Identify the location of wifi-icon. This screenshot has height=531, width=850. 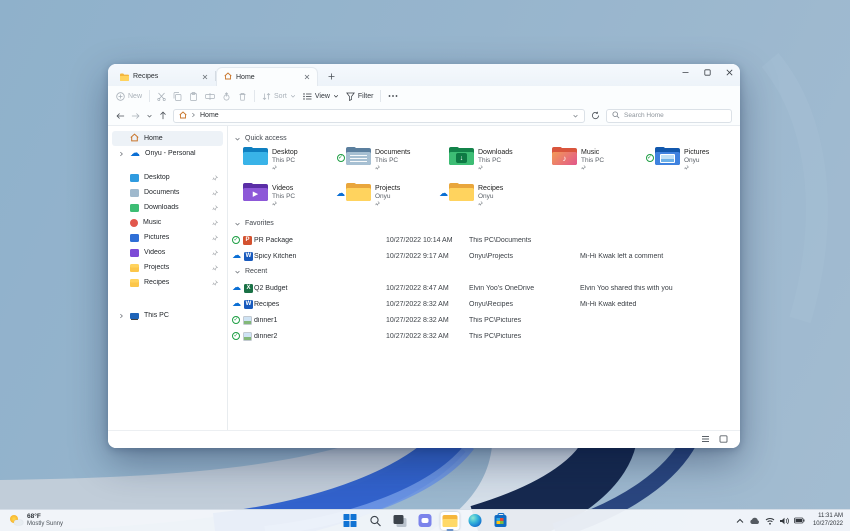
(770, 521).